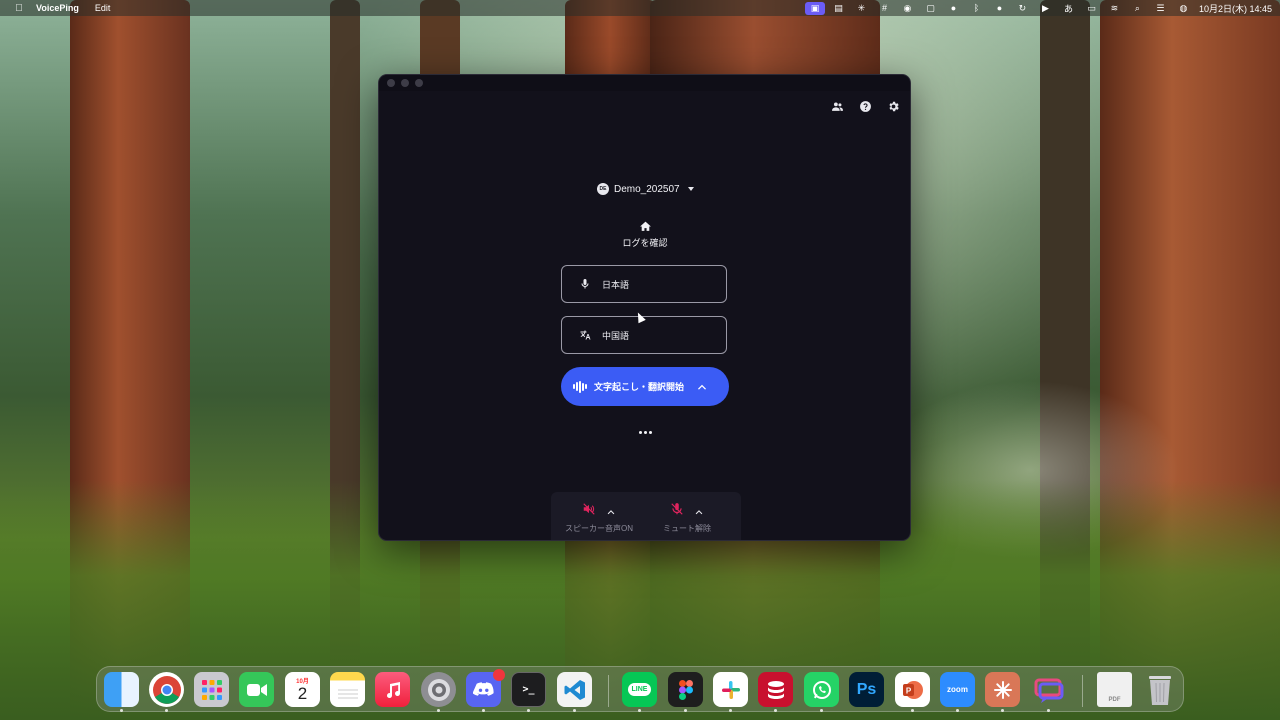 This screenshot has width=1280, height=720. I want to click on title-bar, so click(644, 83).